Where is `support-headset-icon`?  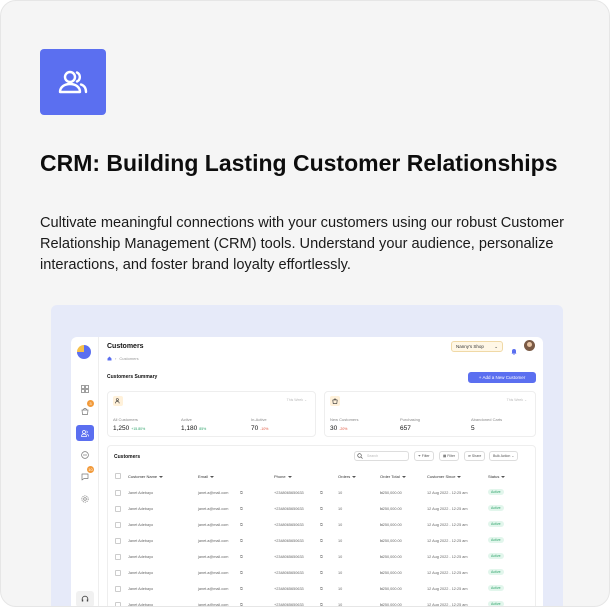
support-headset-icon is located at coordinates (85, 598).